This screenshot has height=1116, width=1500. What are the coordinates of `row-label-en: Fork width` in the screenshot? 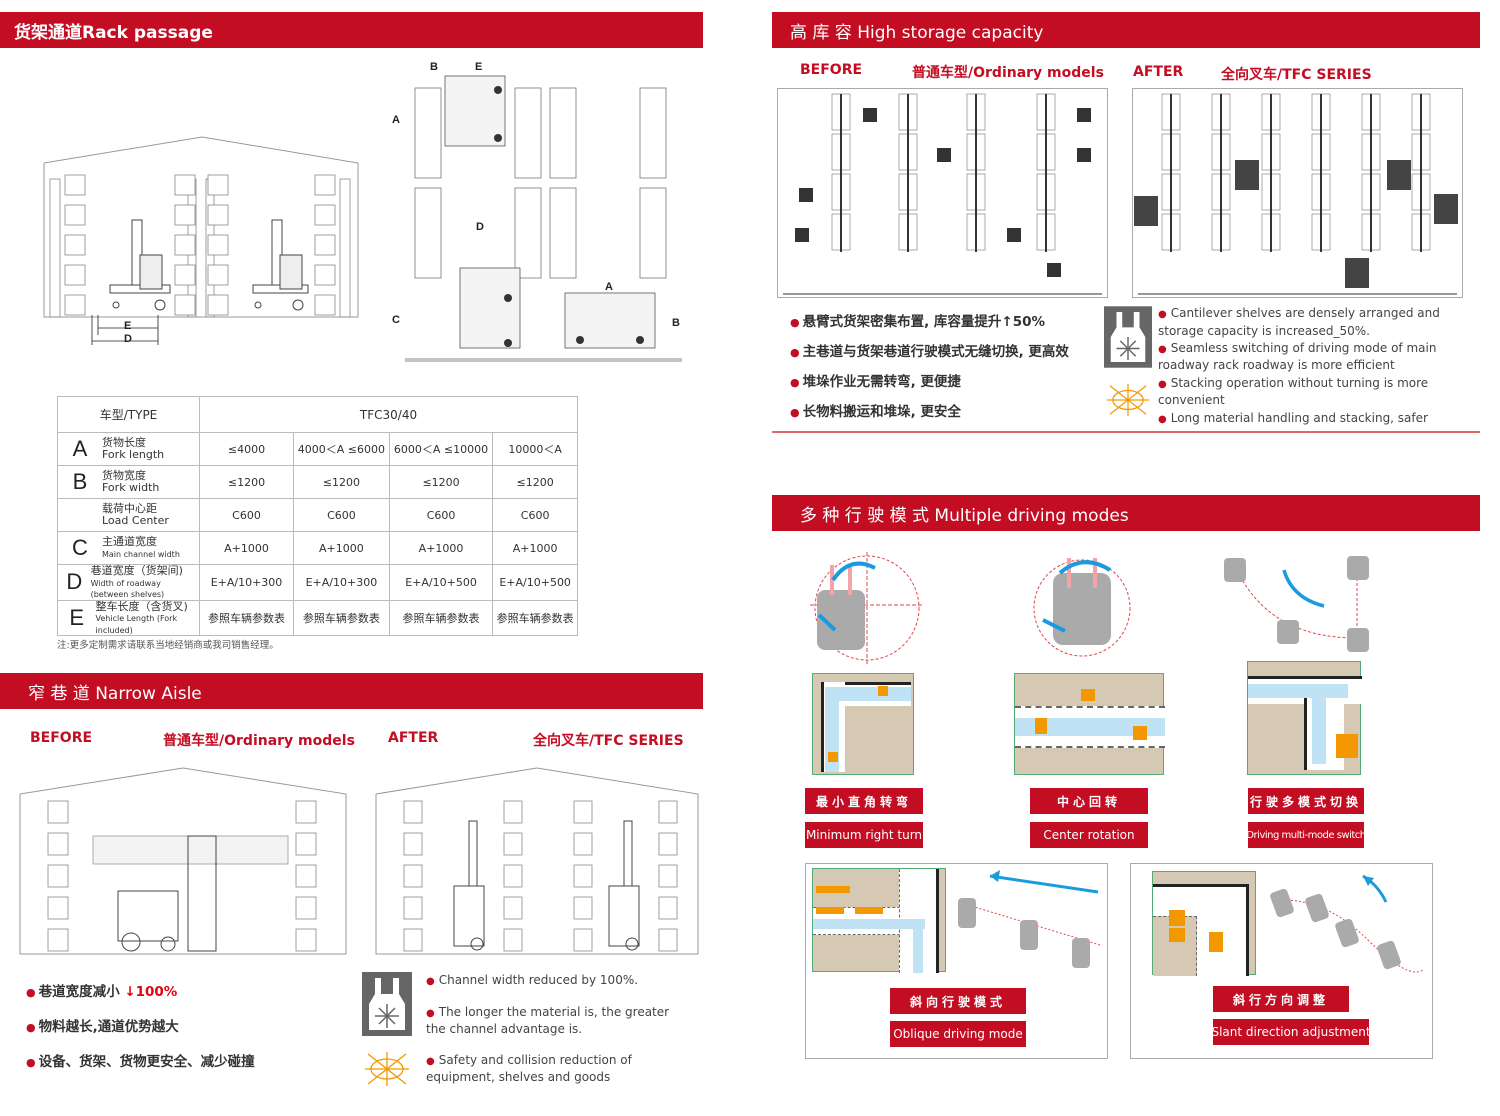 It's located at (131, 487).